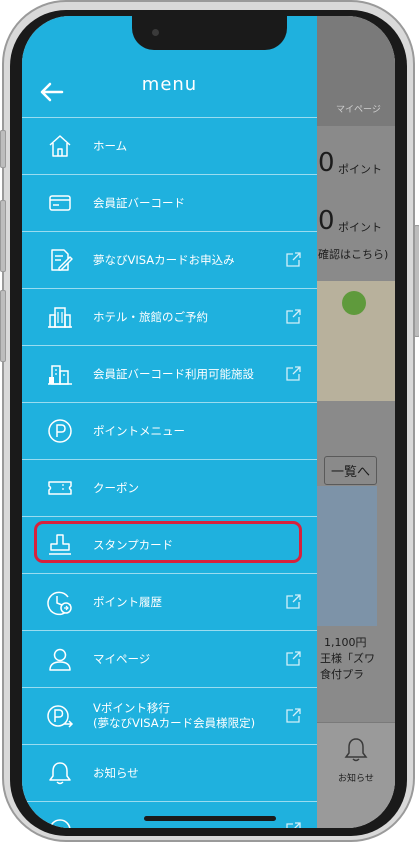  What do you see at coordinates (122, 658) in the screenshot?
I see `menu-item-label: マイページ` at bounding box center [122, 658].